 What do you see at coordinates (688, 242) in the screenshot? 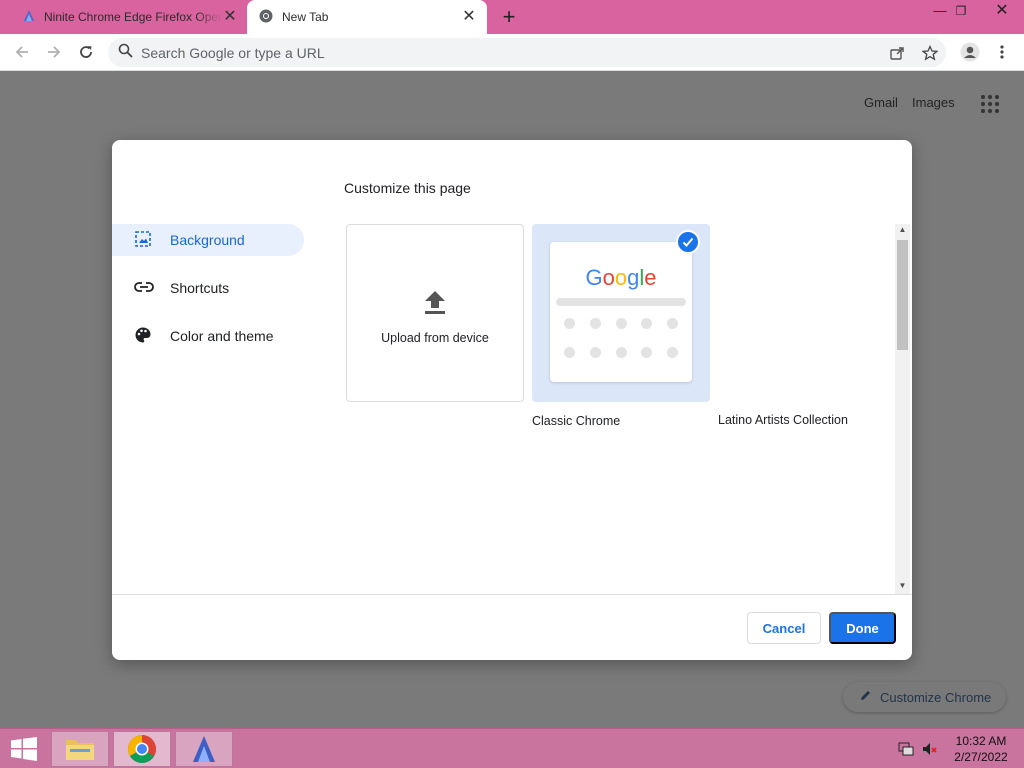
I see `selected-check-icon` at bounding box center [688, 242].